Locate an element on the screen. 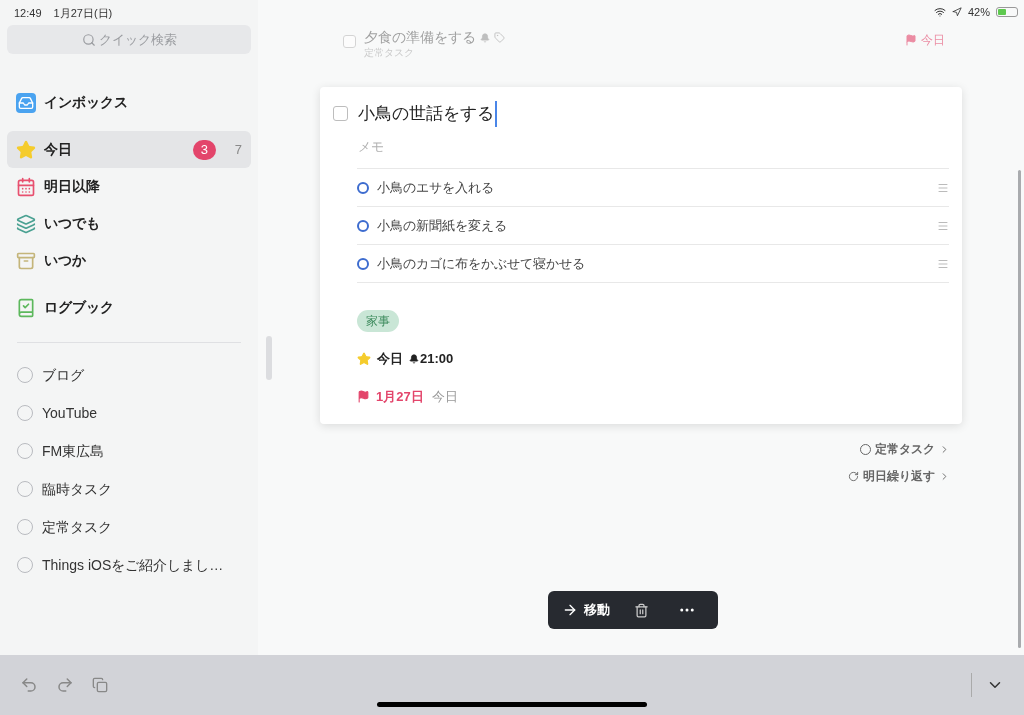 The width and height of the screenshot is (1024, 715). project-item: YouTube is located at coordinates (129, 413).